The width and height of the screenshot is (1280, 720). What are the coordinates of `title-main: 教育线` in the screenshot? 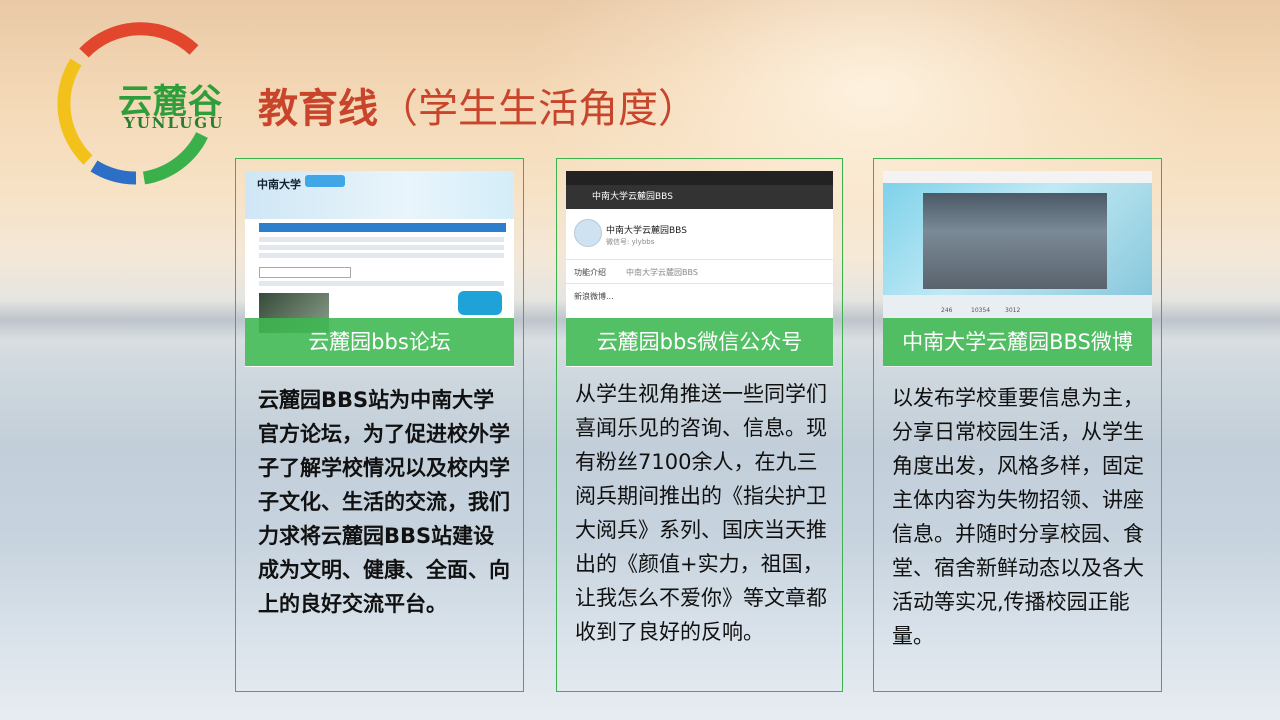 It's located at (318, 108).